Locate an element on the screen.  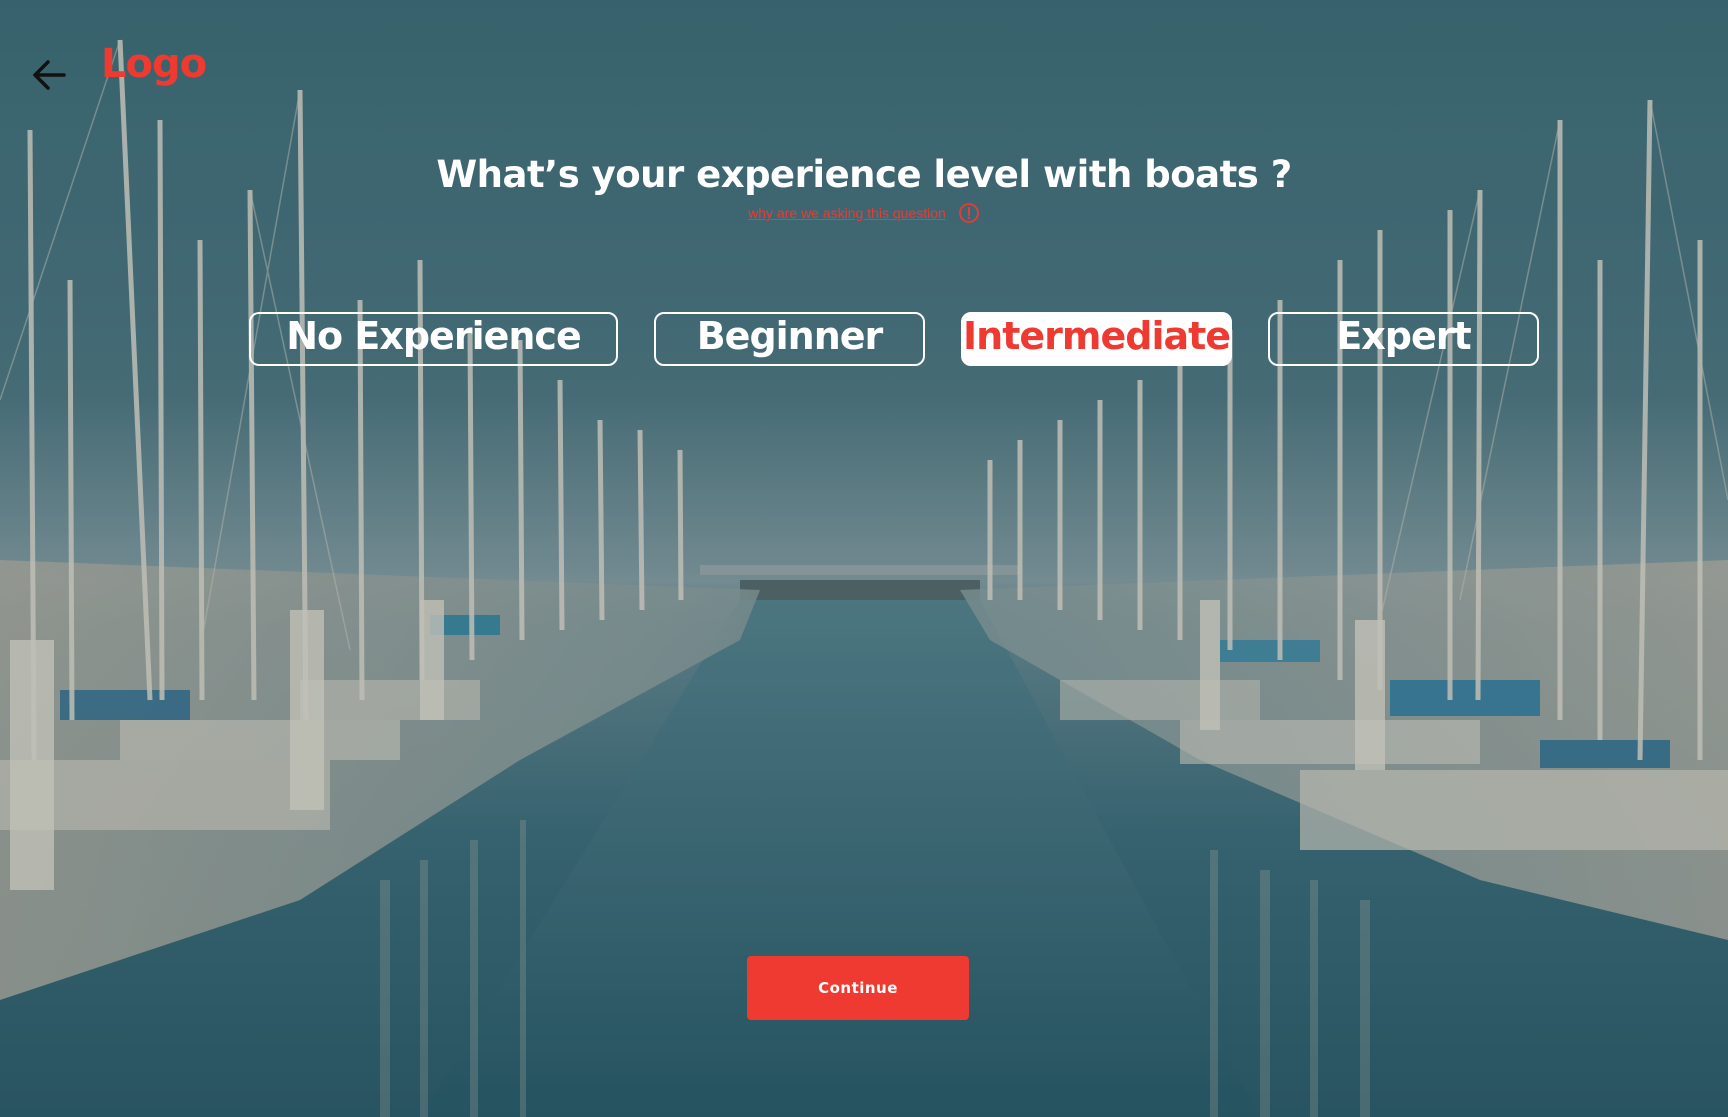
info-circle-icon is located at coordinates (969, 213).